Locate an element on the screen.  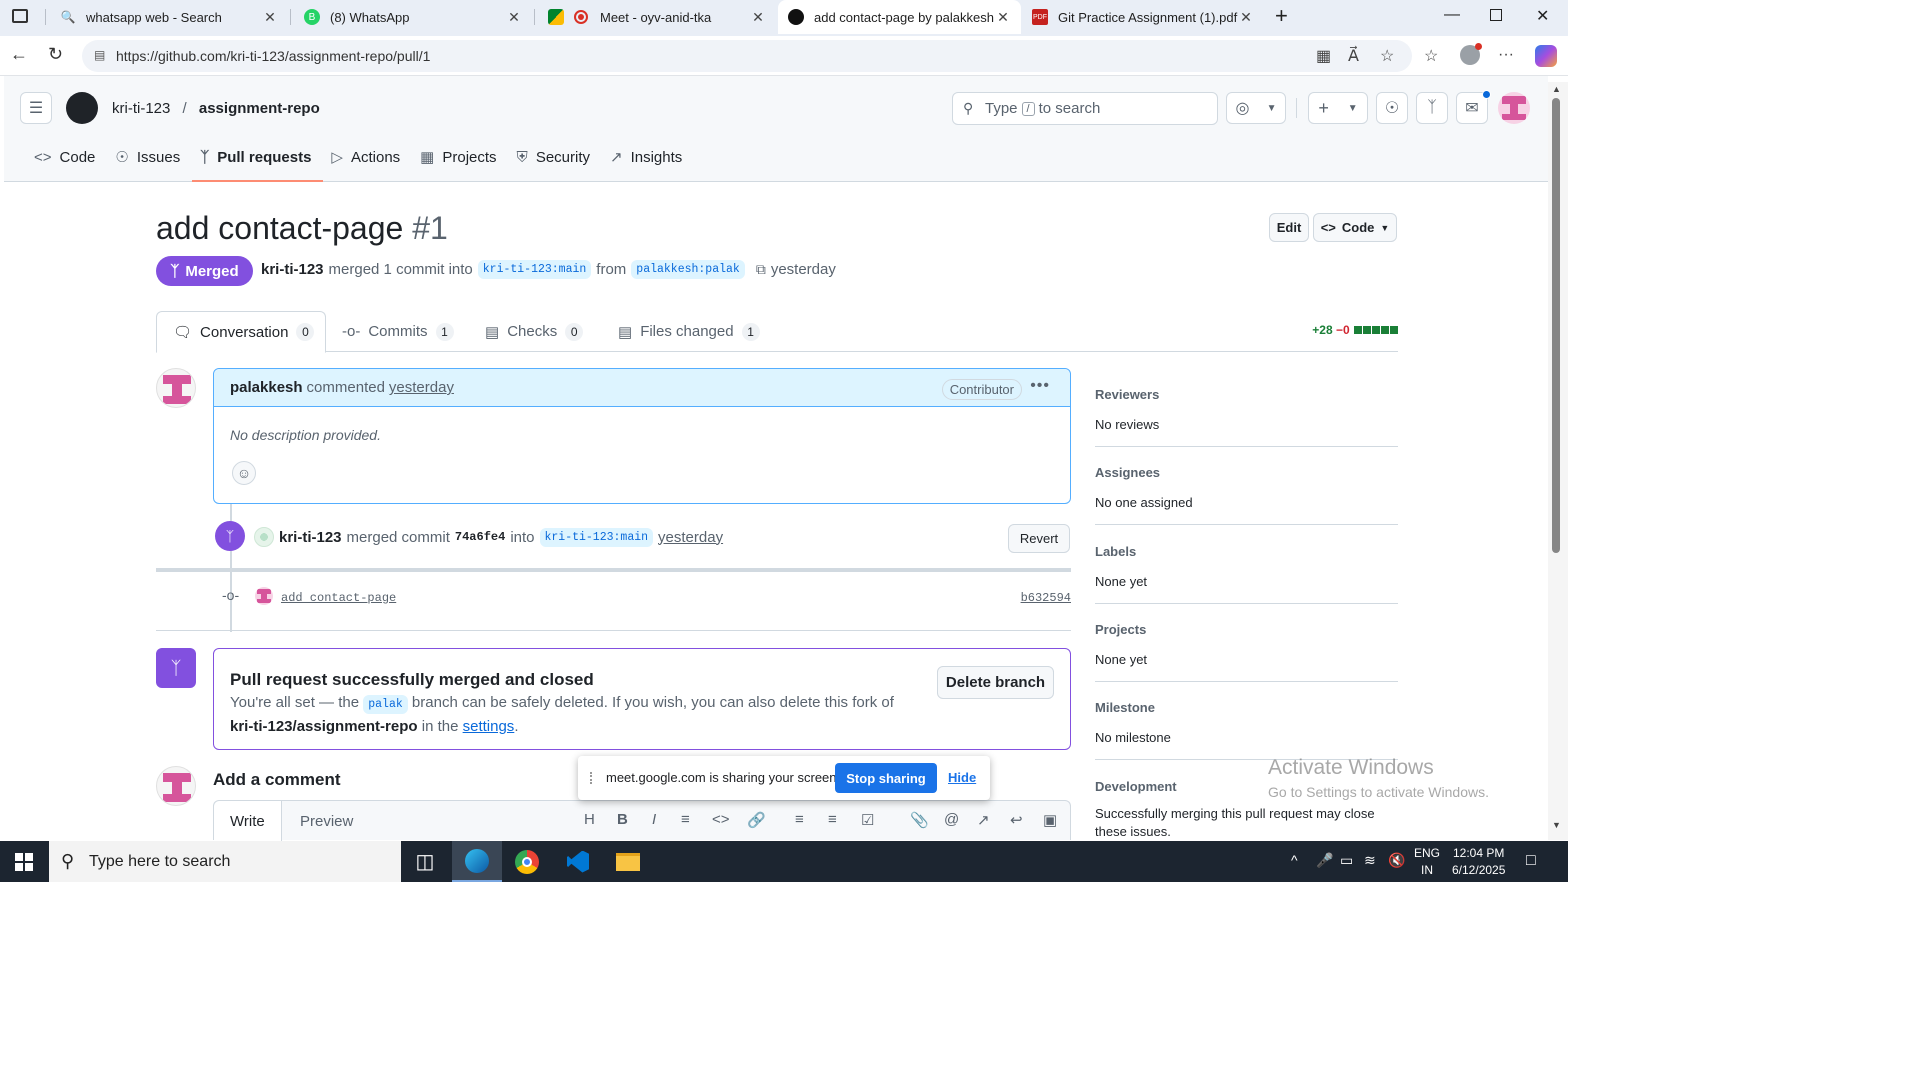
code-dropdown-button: <> Code ▼ is located at coordinates (1355, 227).